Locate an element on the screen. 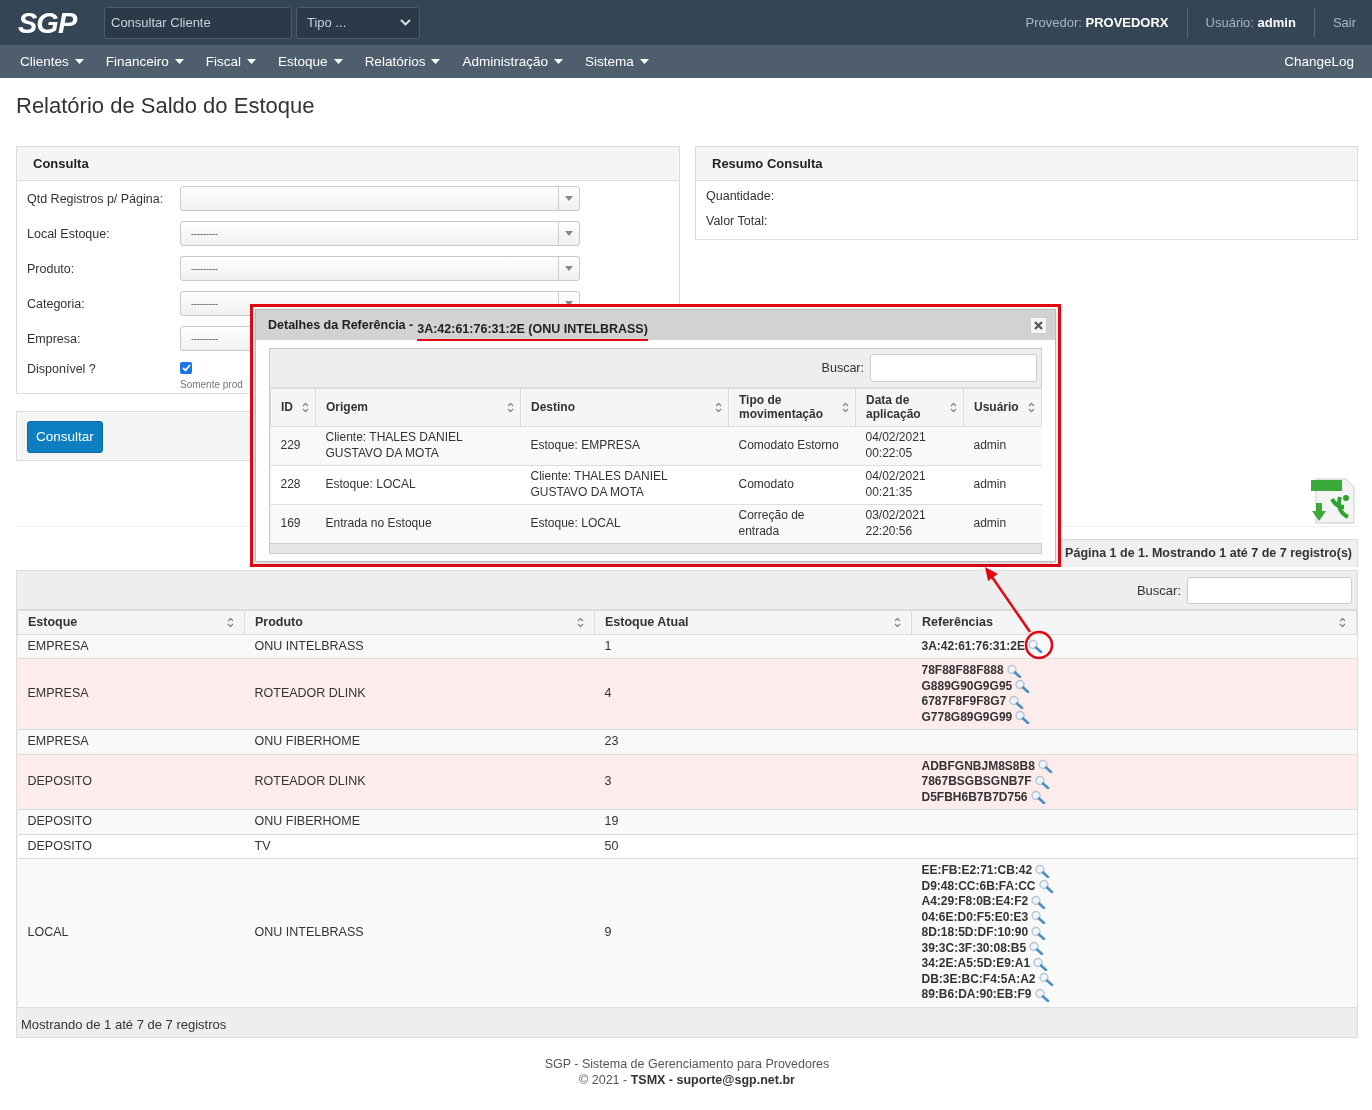  table-cell: Cliente: THALES DANIEL GUSTAVO DA MOTA is located at coordinates (624, 484).